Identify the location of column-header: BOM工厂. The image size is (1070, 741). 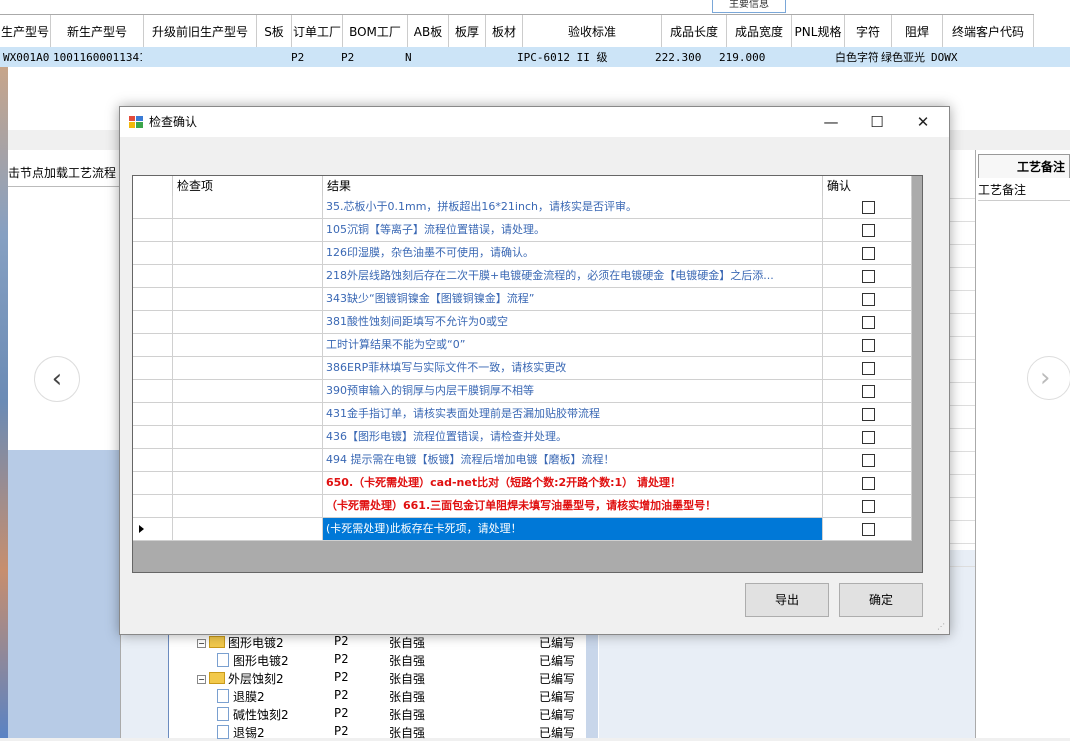
(375, 31).